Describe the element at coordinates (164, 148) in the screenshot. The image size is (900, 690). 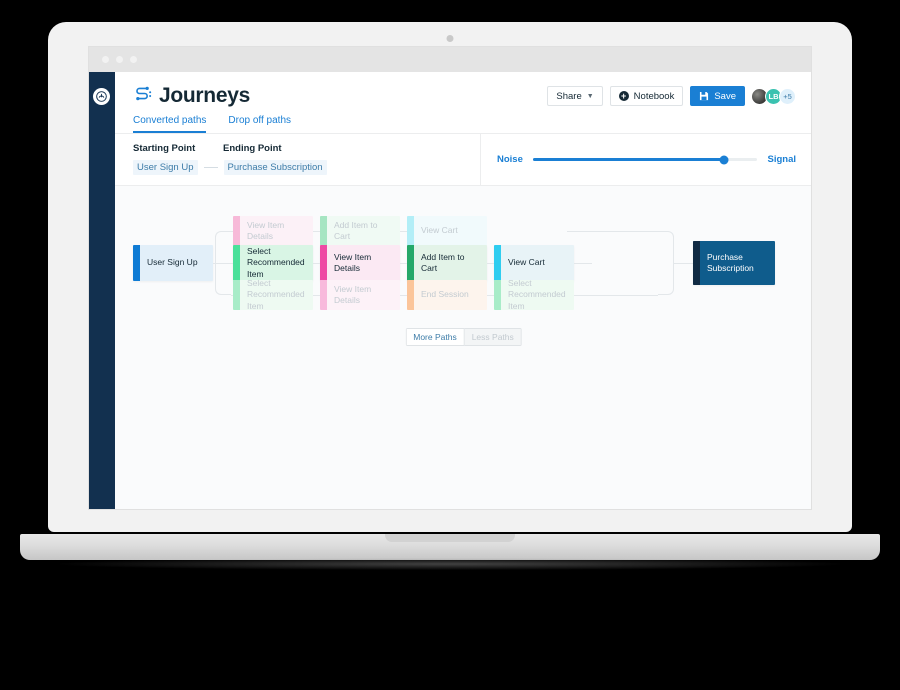
I see `starting-point-label: Starting Point` at that location.